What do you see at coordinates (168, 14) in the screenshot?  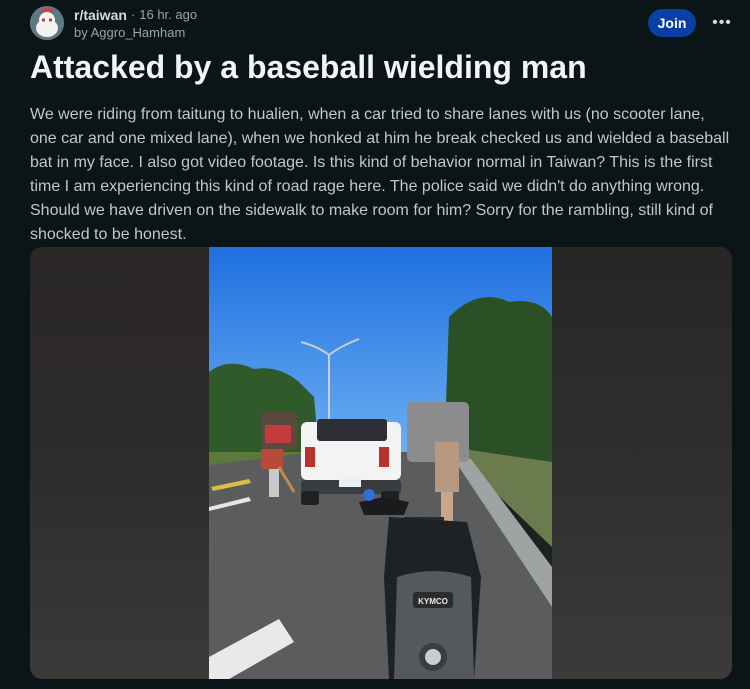 I see `post-time: 16 hr. ago` at bounding box center [168, 14].